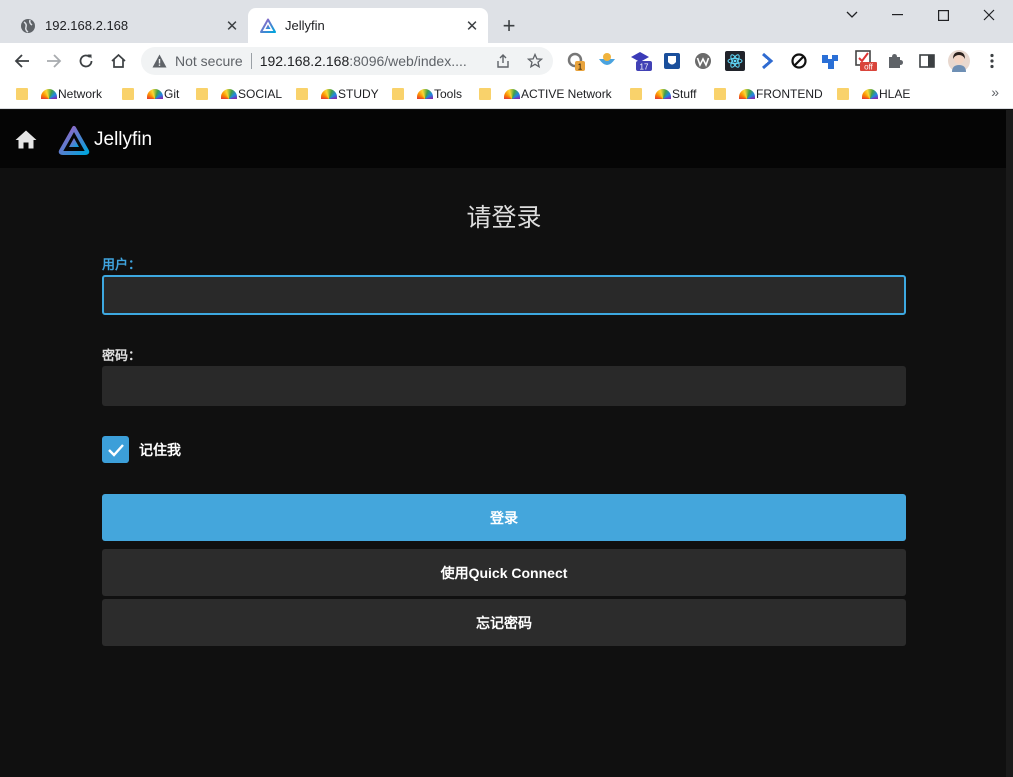  I want to click on maximize-button, so click(943, 15).